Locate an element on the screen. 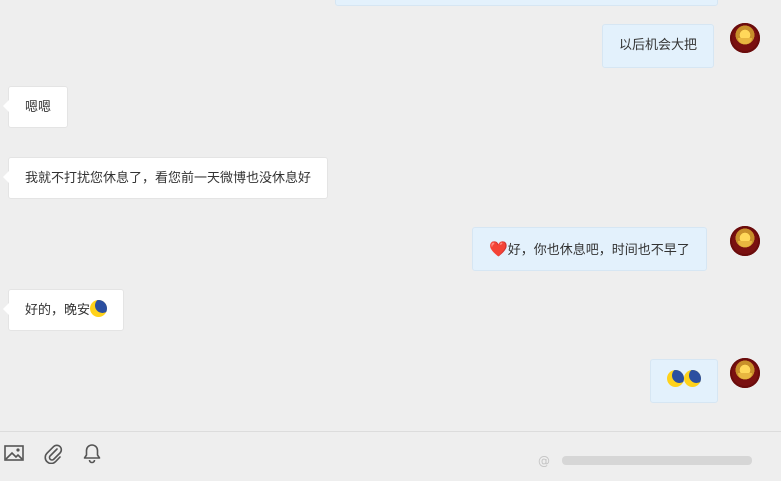  message-text: 我就不打扰您休息了，看您前一天微博也没休息好 is located at coordinates (168, 178).